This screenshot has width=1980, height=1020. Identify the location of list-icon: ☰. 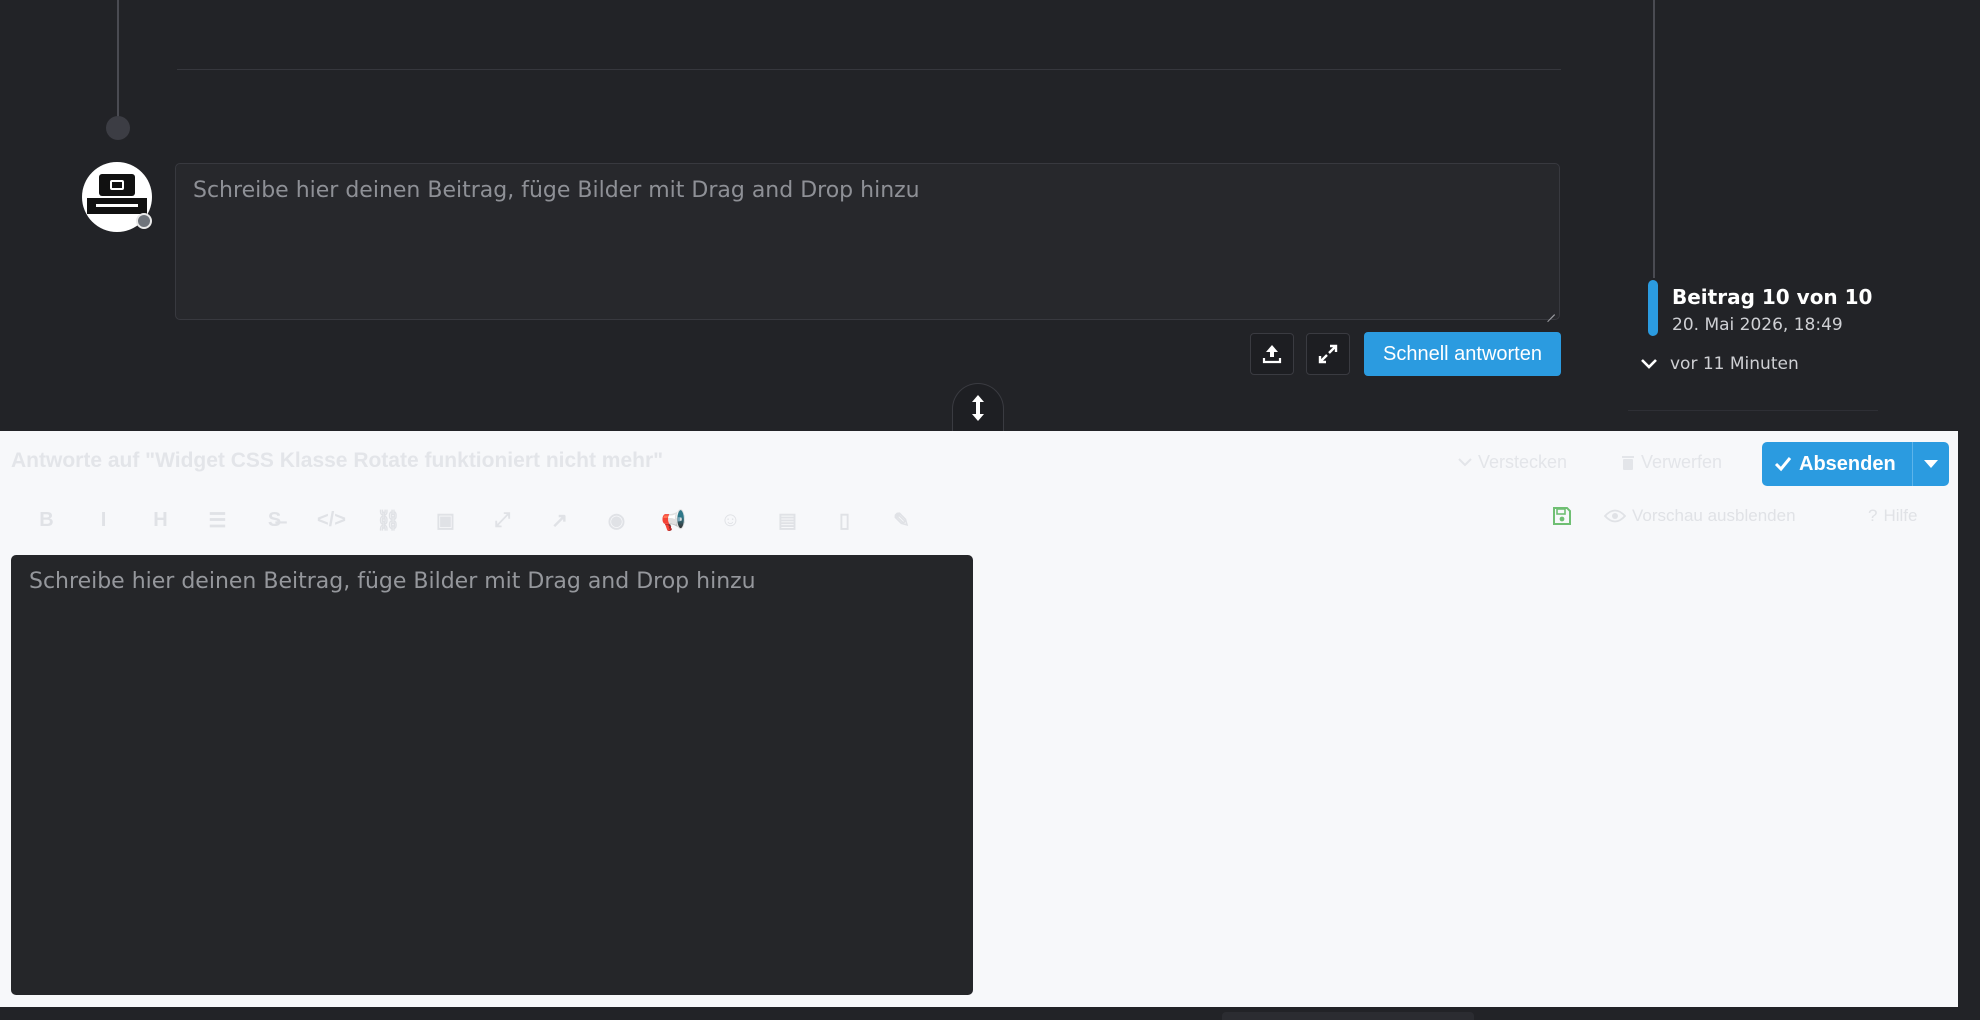
(217, 520).